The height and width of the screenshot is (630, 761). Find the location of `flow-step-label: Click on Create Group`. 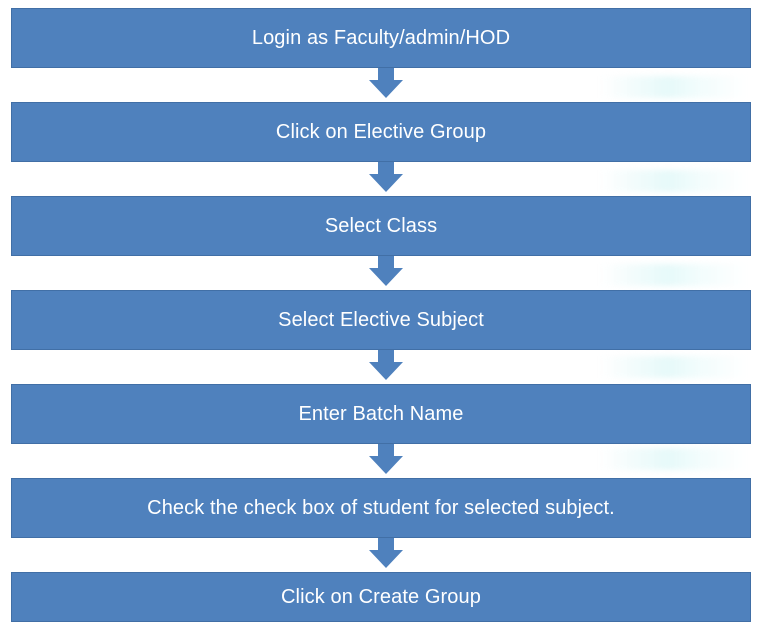

flow-step-label: Click on Create Group is located at coordinates (381, 596).